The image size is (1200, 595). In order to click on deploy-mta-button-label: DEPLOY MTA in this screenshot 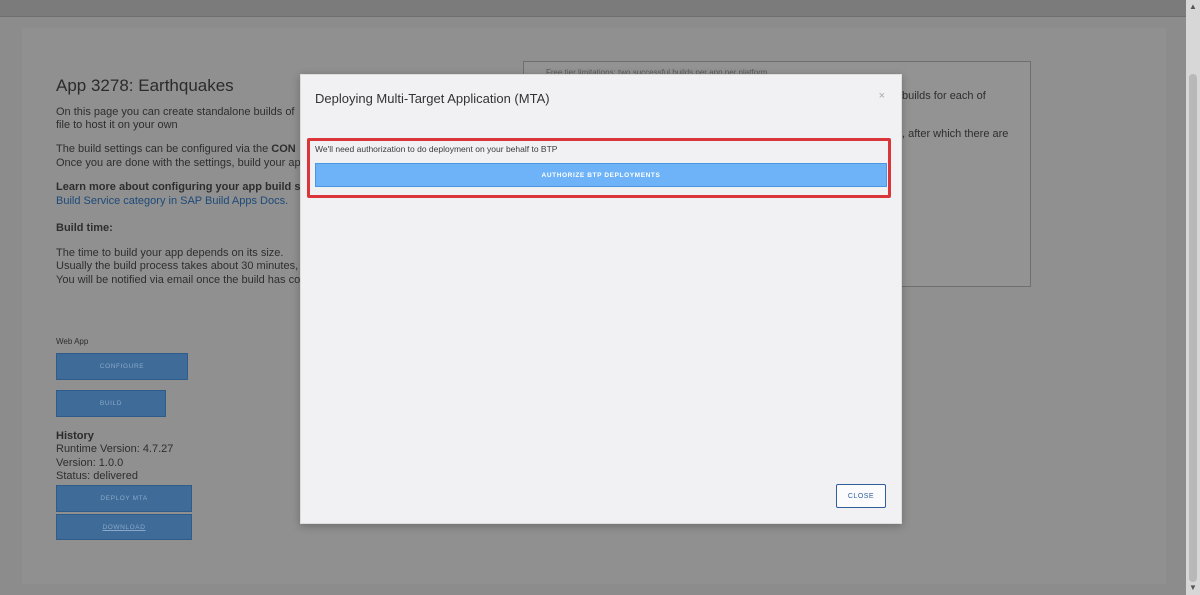, I will do `click(124, 498)`.